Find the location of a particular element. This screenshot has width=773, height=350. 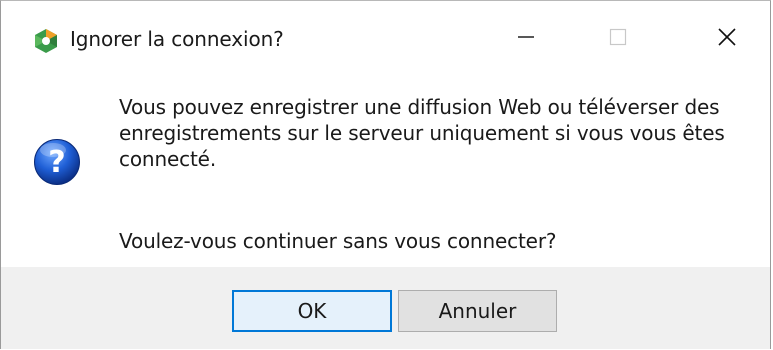

ok-button: OK is located at coordinates (312, 311).